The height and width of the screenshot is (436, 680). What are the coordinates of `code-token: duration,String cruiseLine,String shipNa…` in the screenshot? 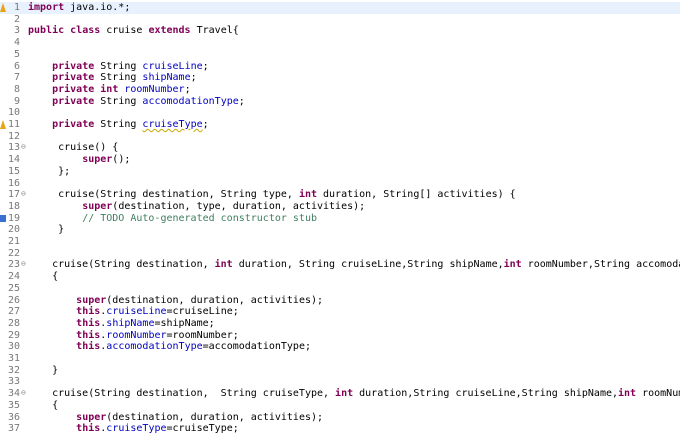 It's located at (486, 394).